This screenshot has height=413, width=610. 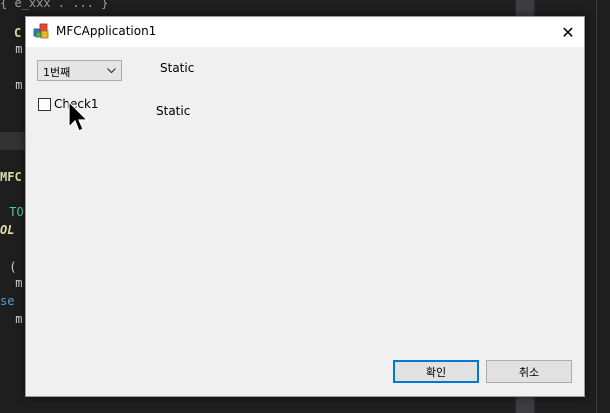 I want to click on static-text-2: Static, so click(x=173, y=111).